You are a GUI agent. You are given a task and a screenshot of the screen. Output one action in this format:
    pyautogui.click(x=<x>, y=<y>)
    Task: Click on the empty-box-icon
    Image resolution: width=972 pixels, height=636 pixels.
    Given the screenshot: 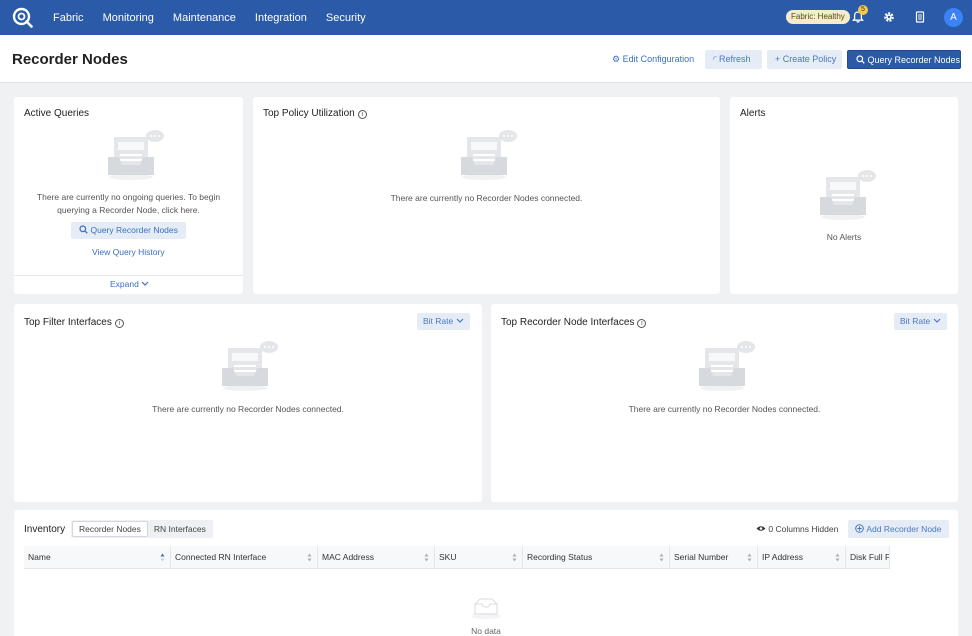 What is the action you would take?
    pyautogui.click(x=486, y=608)
    